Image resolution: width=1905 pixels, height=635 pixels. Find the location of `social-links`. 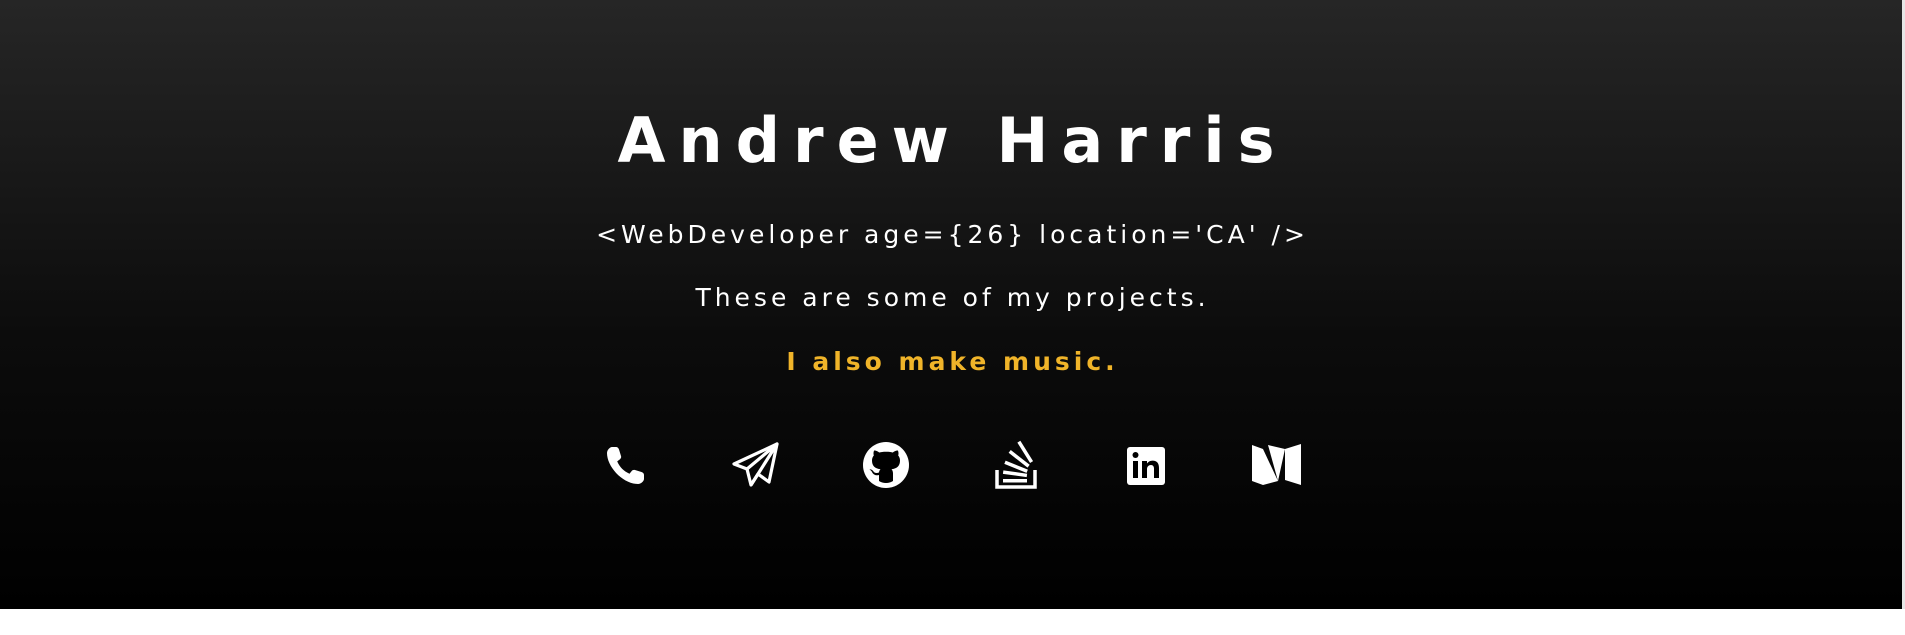

social-links is located at coordinates (952, 465).